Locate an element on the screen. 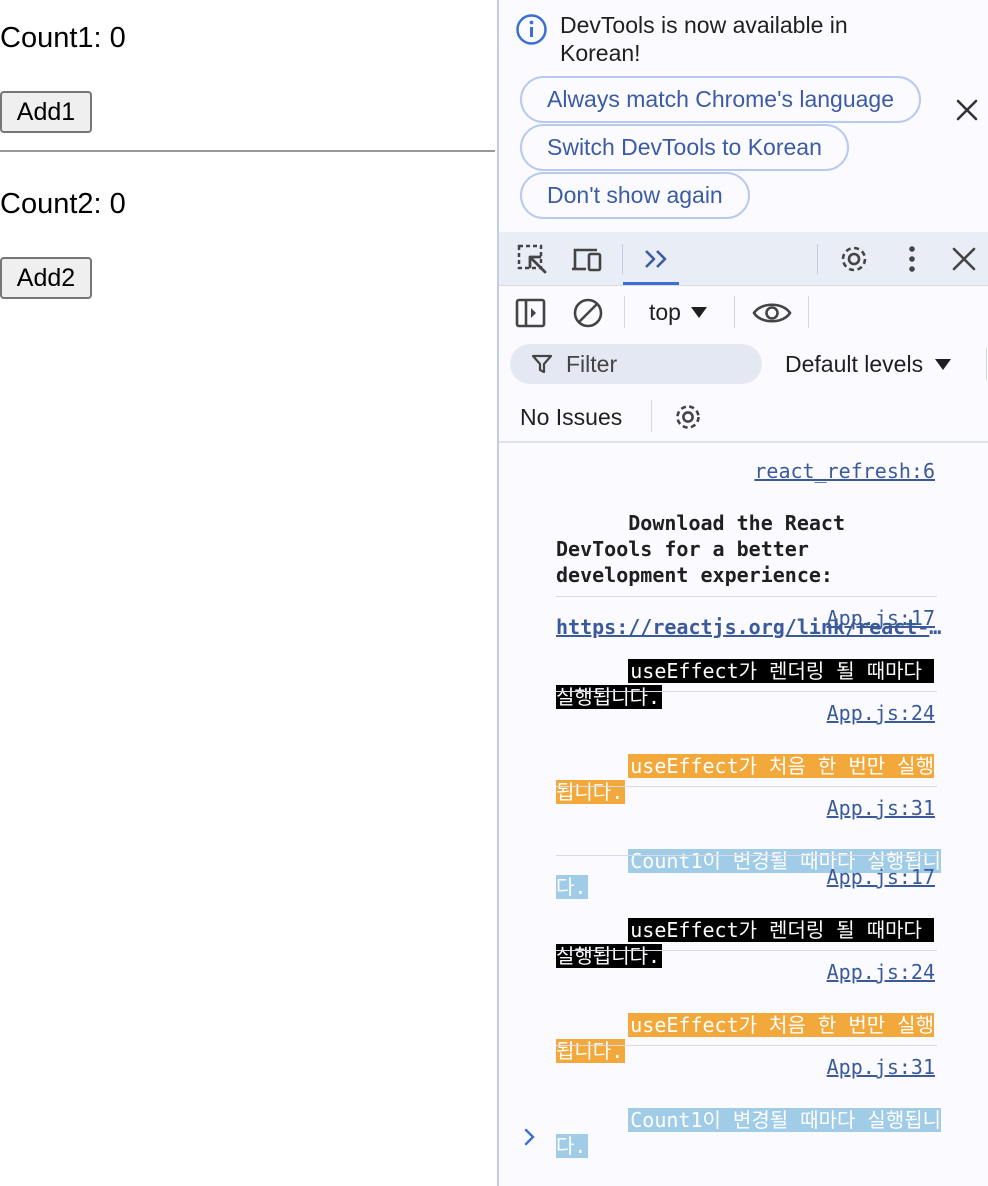  count1-text: Count1: 0 is located at coordinates (63, 38).